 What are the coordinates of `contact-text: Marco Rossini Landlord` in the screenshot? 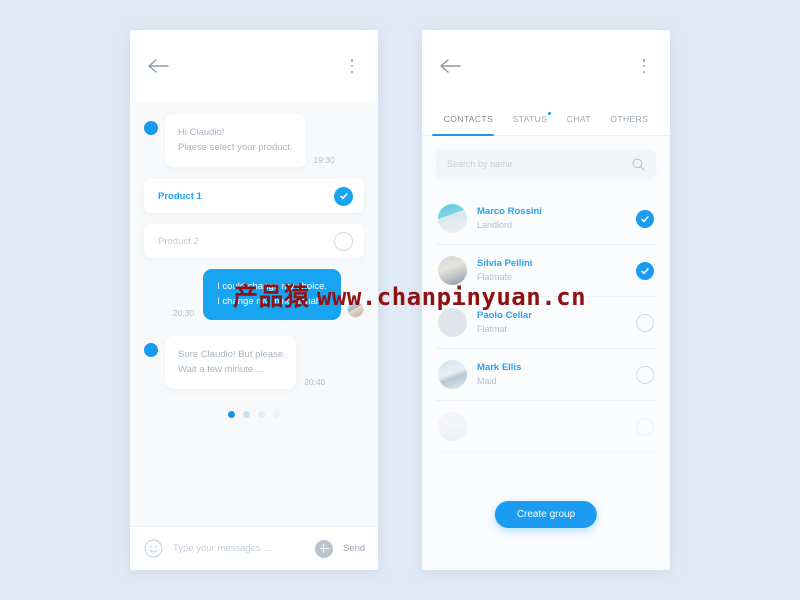 It's located at (551, 218).